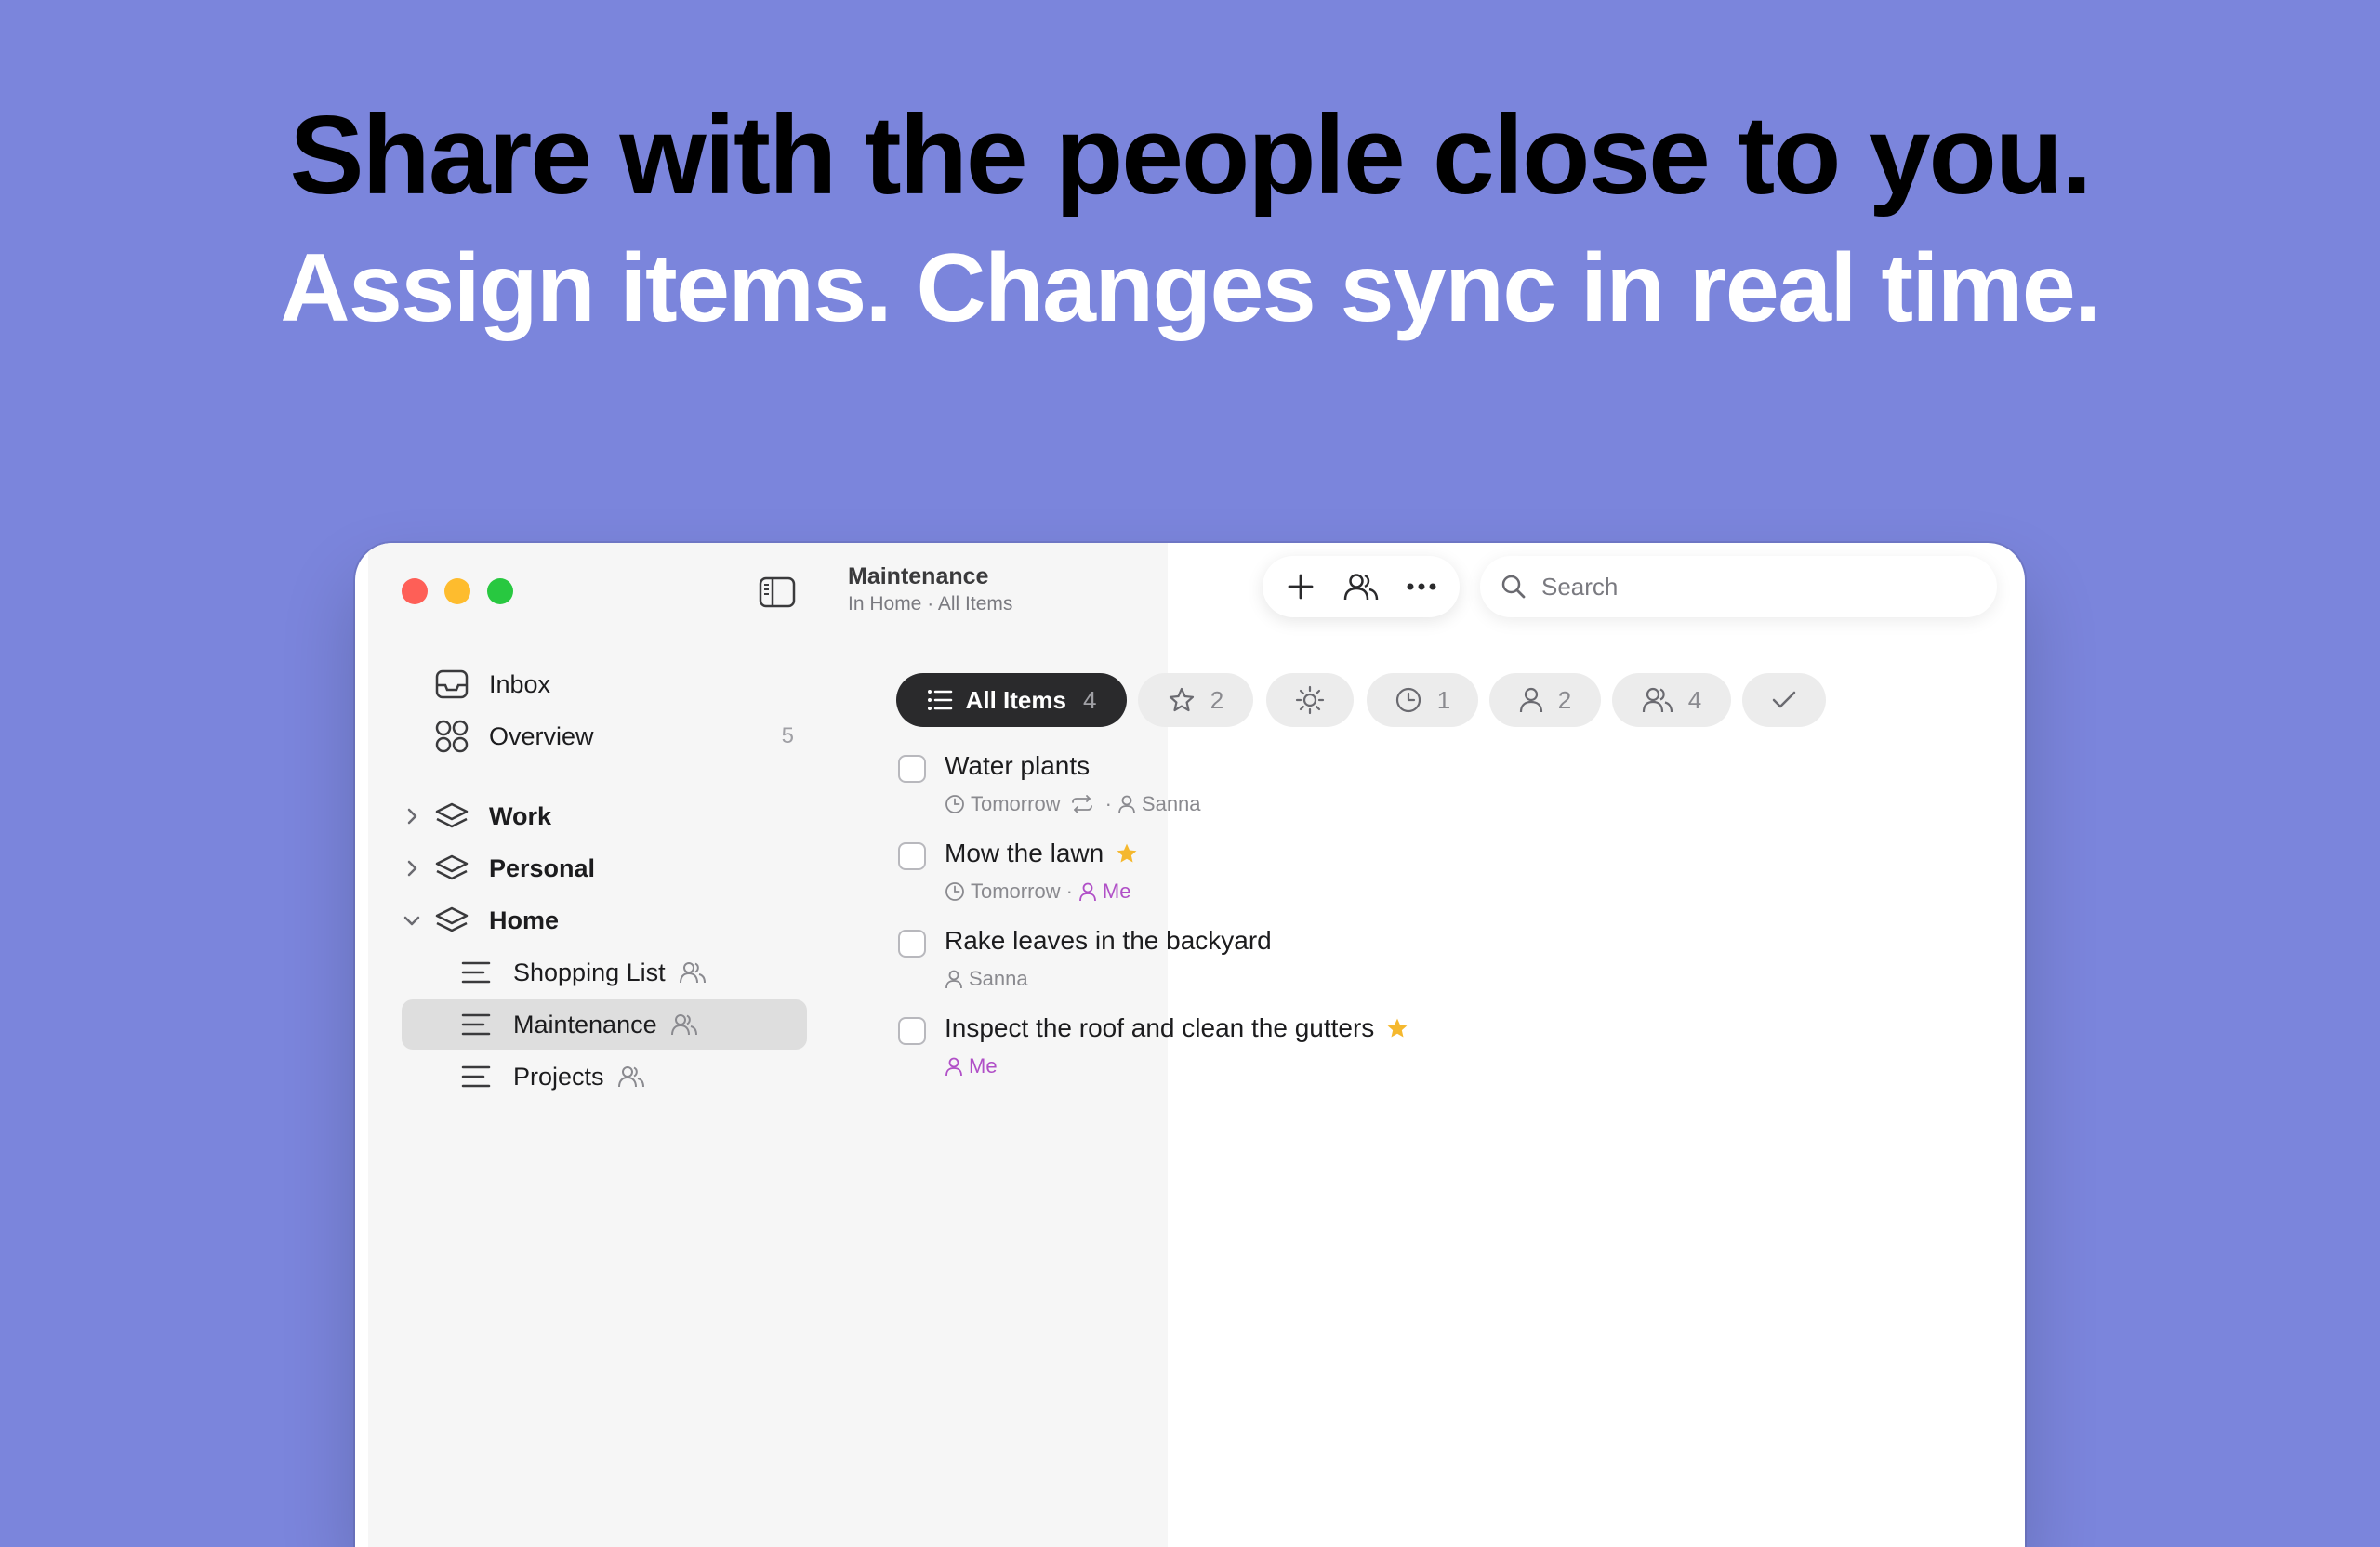 The height and width of the screenshot is (1547, 2380). I want to click on list-item: Rake leaves in the backyard Sanna, so click(1409, 963).